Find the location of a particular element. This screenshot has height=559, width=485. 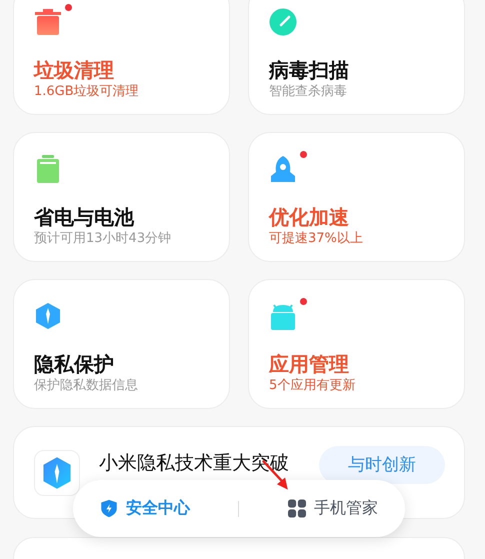

card-subtitle: 1.6GB垃圾可清理 is located at coordinates (87, 92).